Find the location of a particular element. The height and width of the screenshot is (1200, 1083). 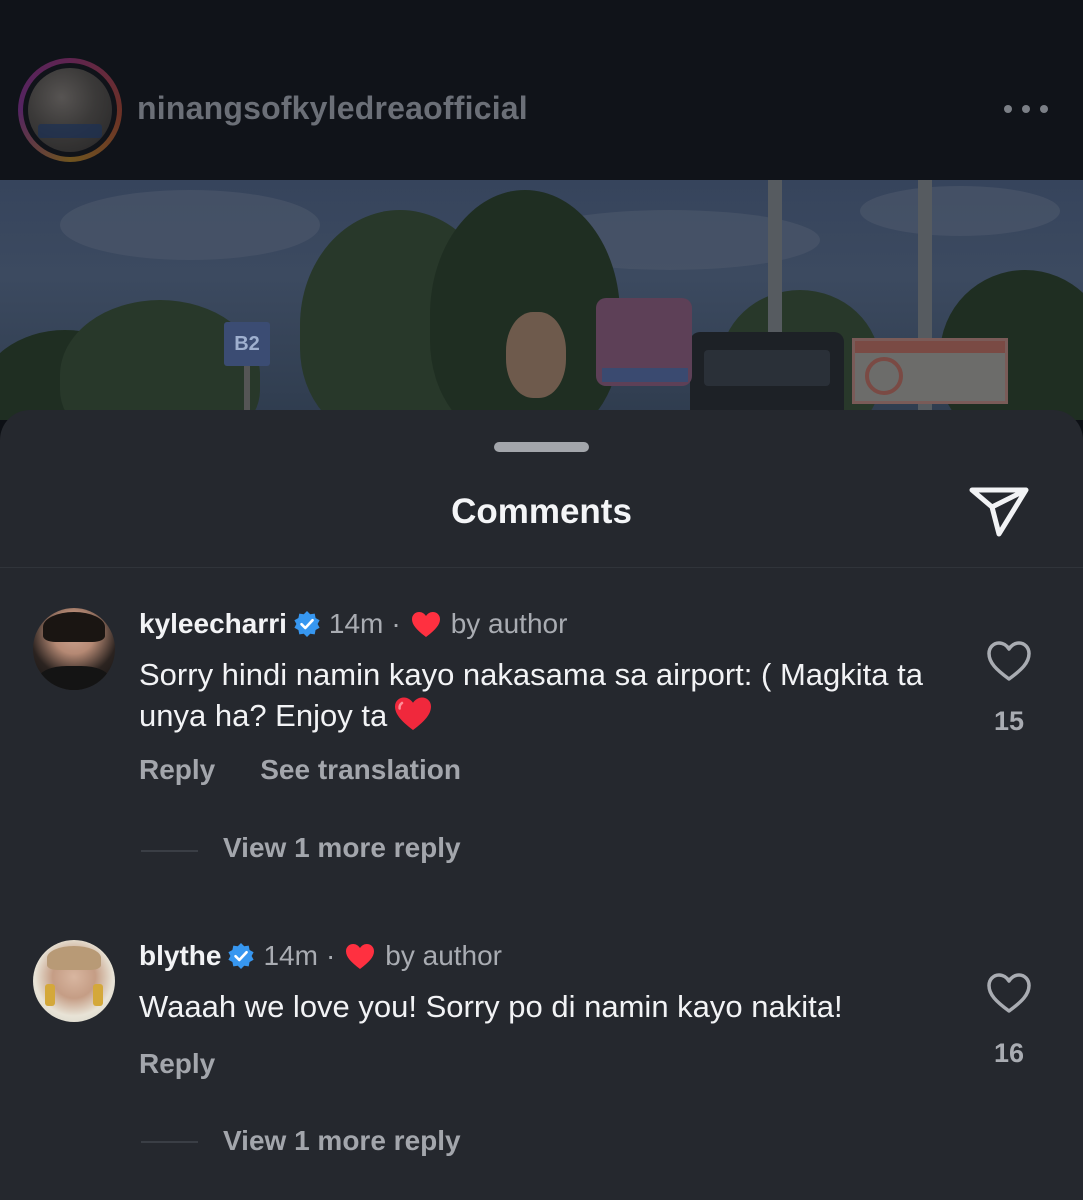

no-littering-sign is located at coordinates (930, 371).